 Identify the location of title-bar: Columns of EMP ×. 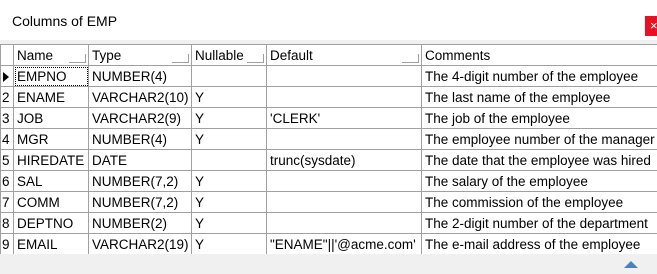
(328, 20).